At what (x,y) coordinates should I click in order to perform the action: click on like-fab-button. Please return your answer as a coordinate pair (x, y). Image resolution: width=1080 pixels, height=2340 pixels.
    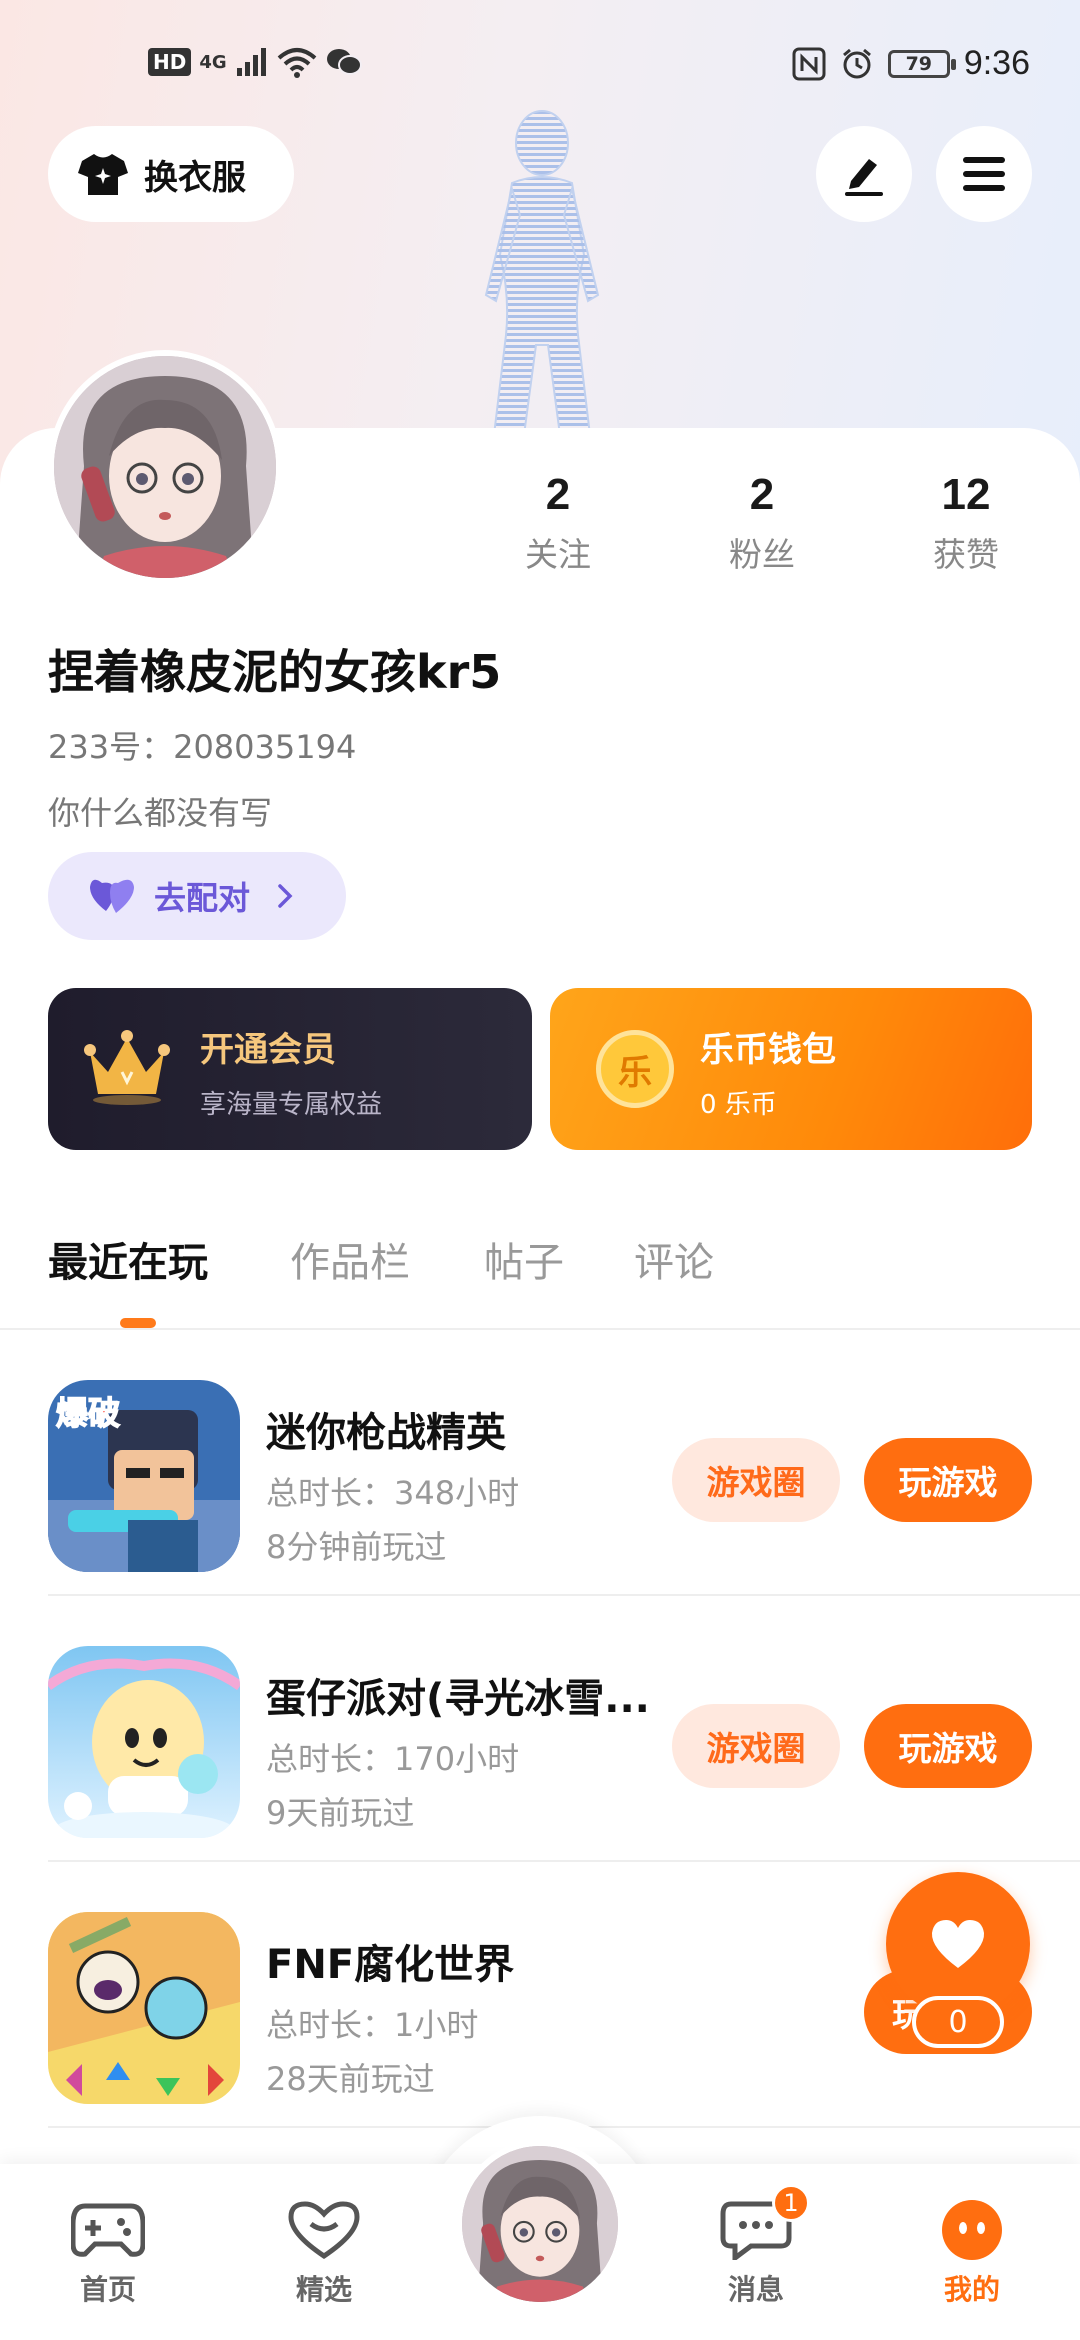
    Looking at the image, I should click on (958, 1944).